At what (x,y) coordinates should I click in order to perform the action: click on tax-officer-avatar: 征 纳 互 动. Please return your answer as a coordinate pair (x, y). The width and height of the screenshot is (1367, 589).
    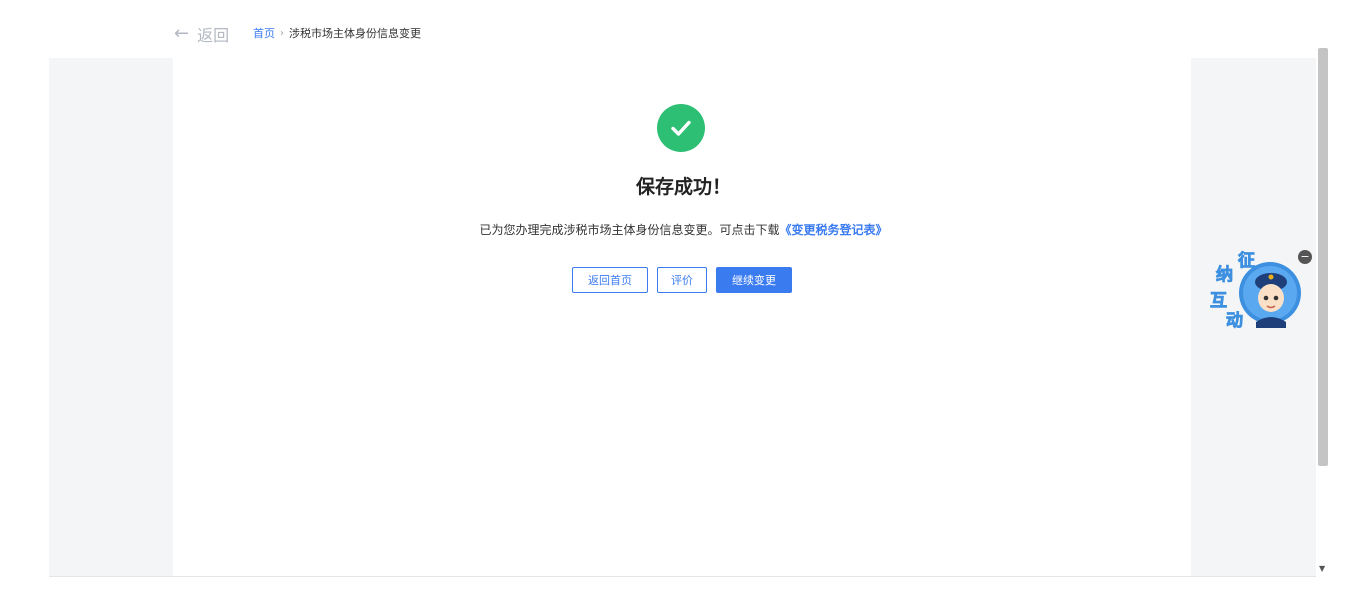
    Looking at the image, I should click on (1255, 290).